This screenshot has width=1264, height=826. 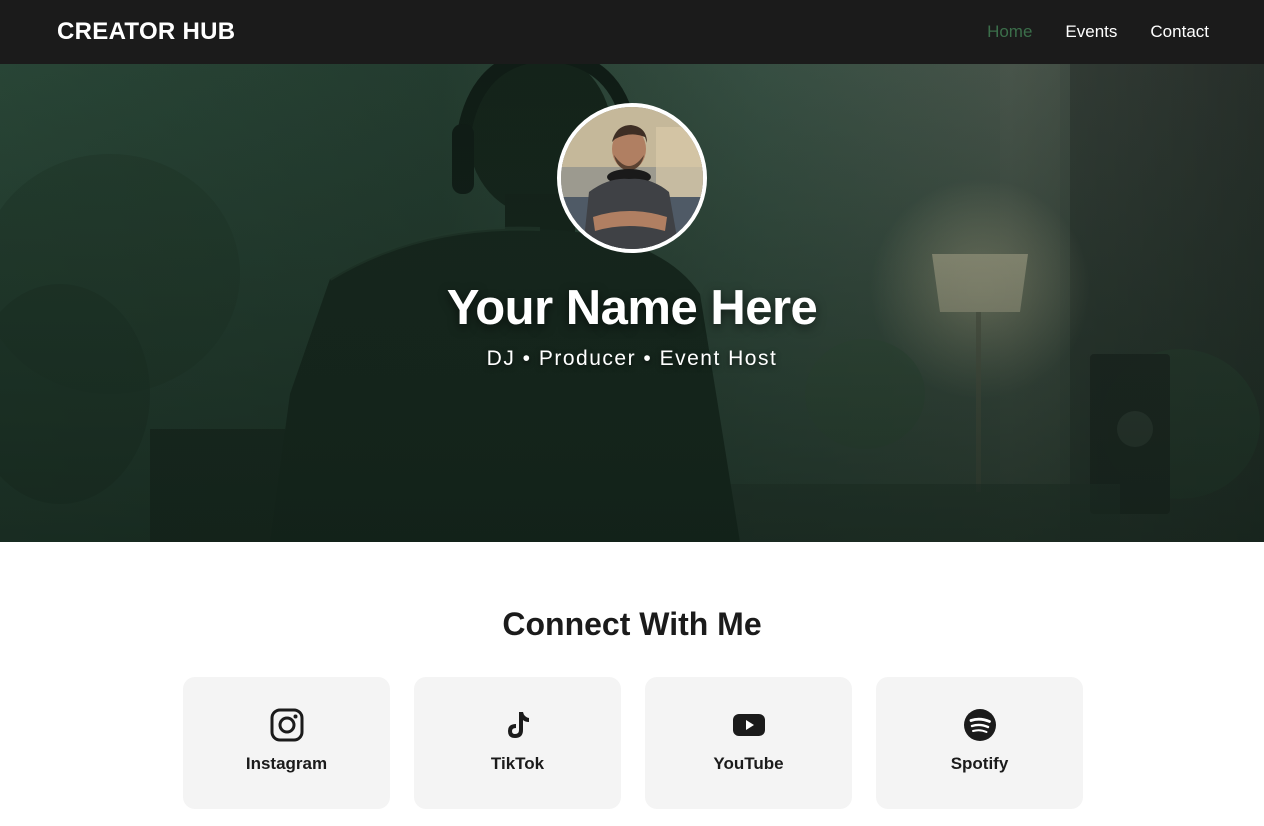 I want to click on social-cards: Instagram TikTok YouTube Spotify, so click(x=633, y=743).